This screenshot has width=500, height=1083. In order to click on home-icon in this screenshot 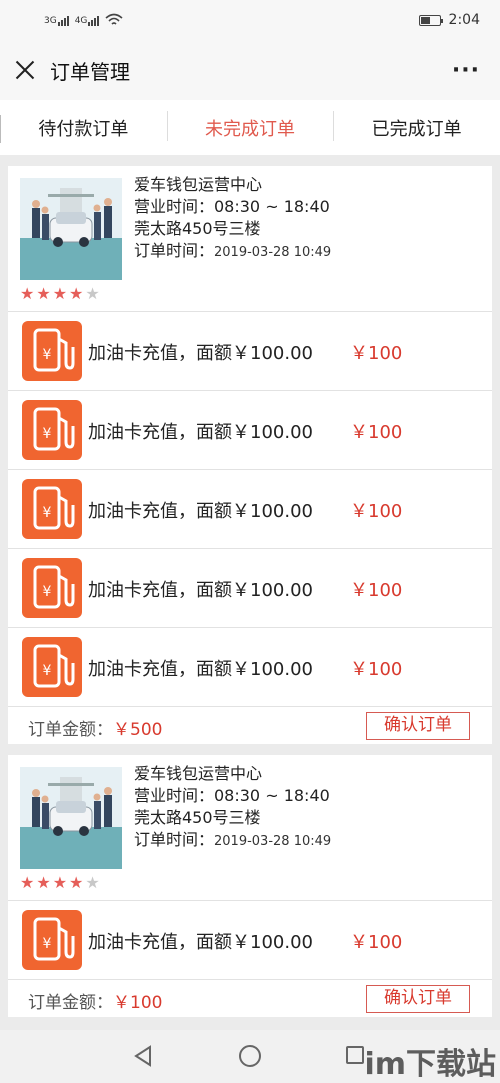, I will do `click(250, 1056)`.